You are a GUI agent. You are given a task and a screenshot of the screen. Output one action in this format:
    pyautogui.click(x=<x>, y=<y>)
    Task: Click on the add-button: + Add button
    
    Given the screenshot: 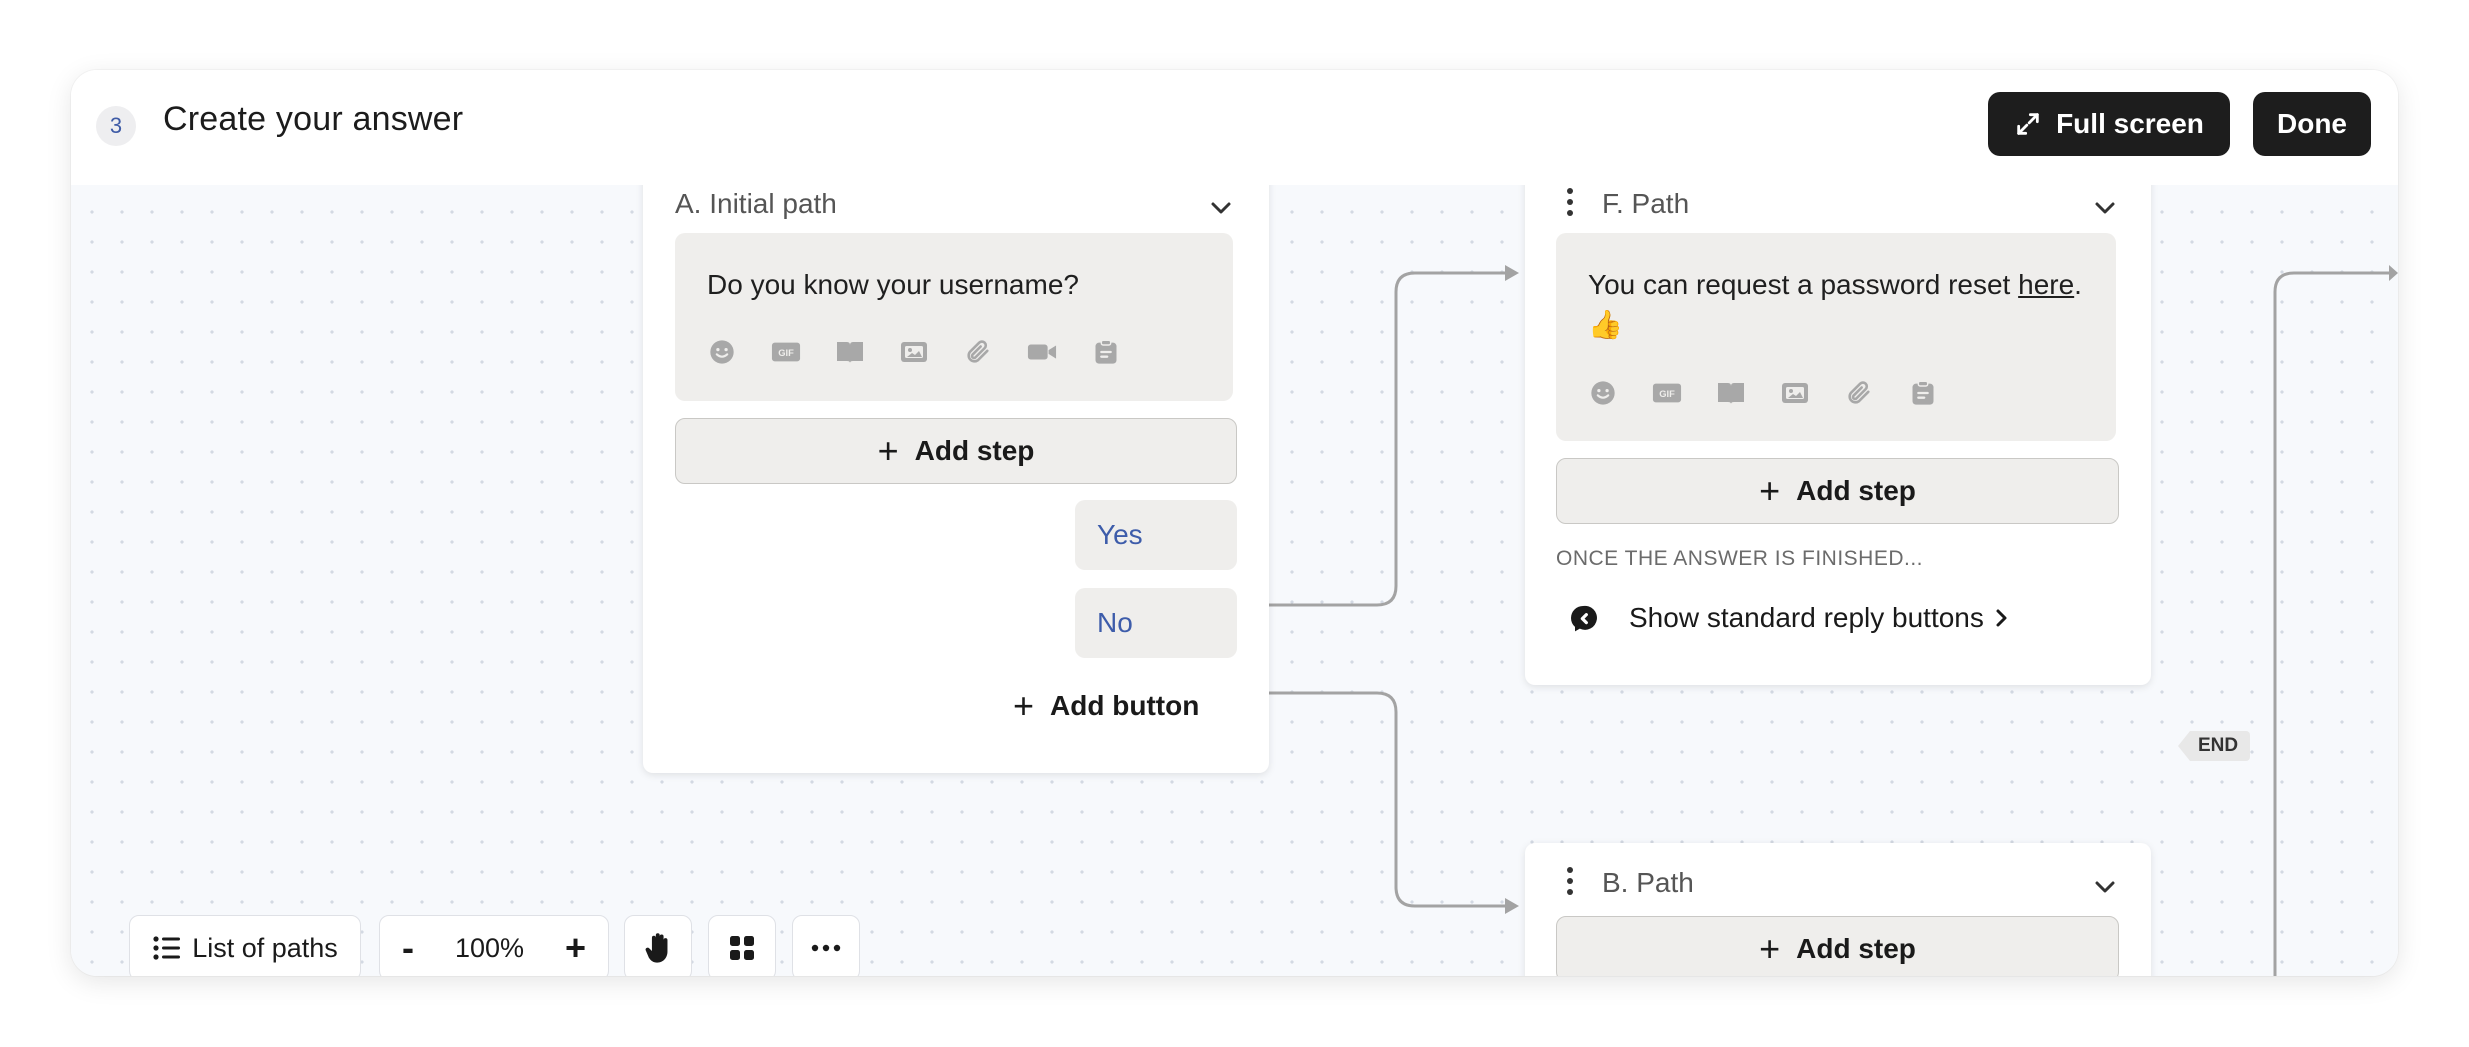 What is the action you would take?
    pyautogui.click(x=1106, y=706)
    